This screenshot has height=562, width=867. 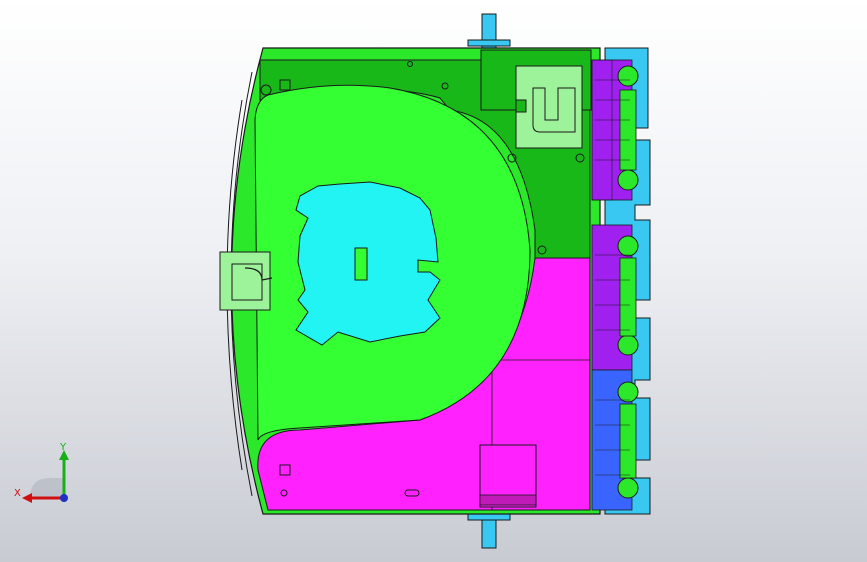 I want to click on upper-pocket, so click(x=549, y=107).